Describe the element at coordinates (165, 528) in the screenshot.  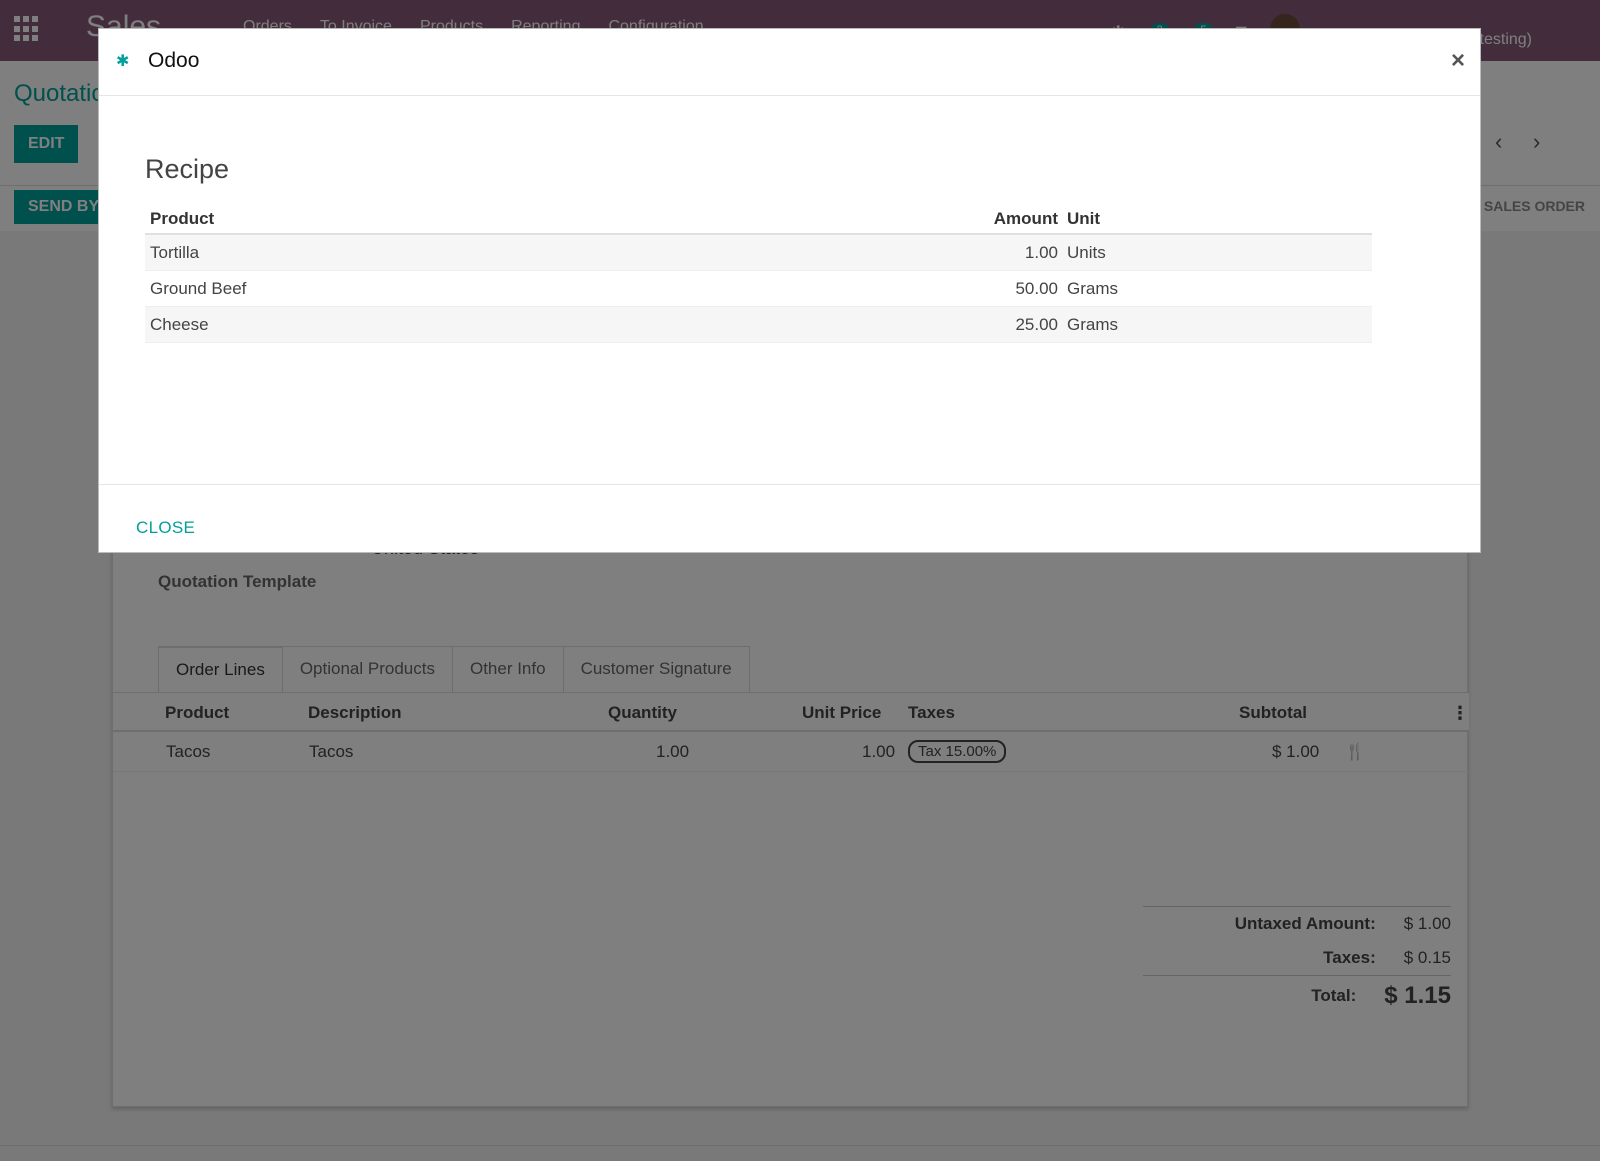
I see `close-button: CLOSE` at that location.